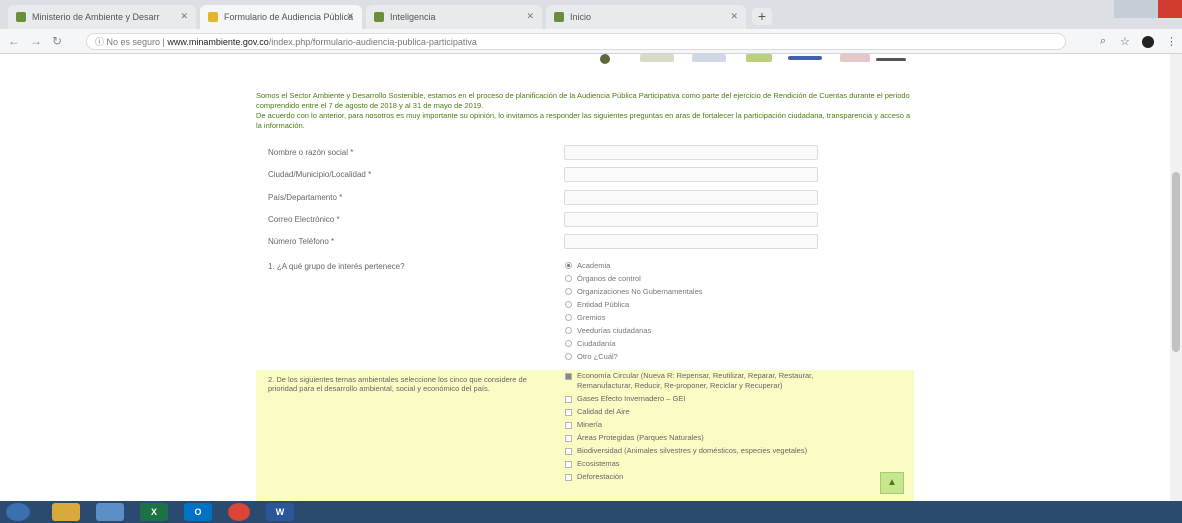  What do you see at coordinates (640, 291) in the screenshot?
I see `option-label: Organizaciones No Gubernamentales` at bounding box center [640, 291].